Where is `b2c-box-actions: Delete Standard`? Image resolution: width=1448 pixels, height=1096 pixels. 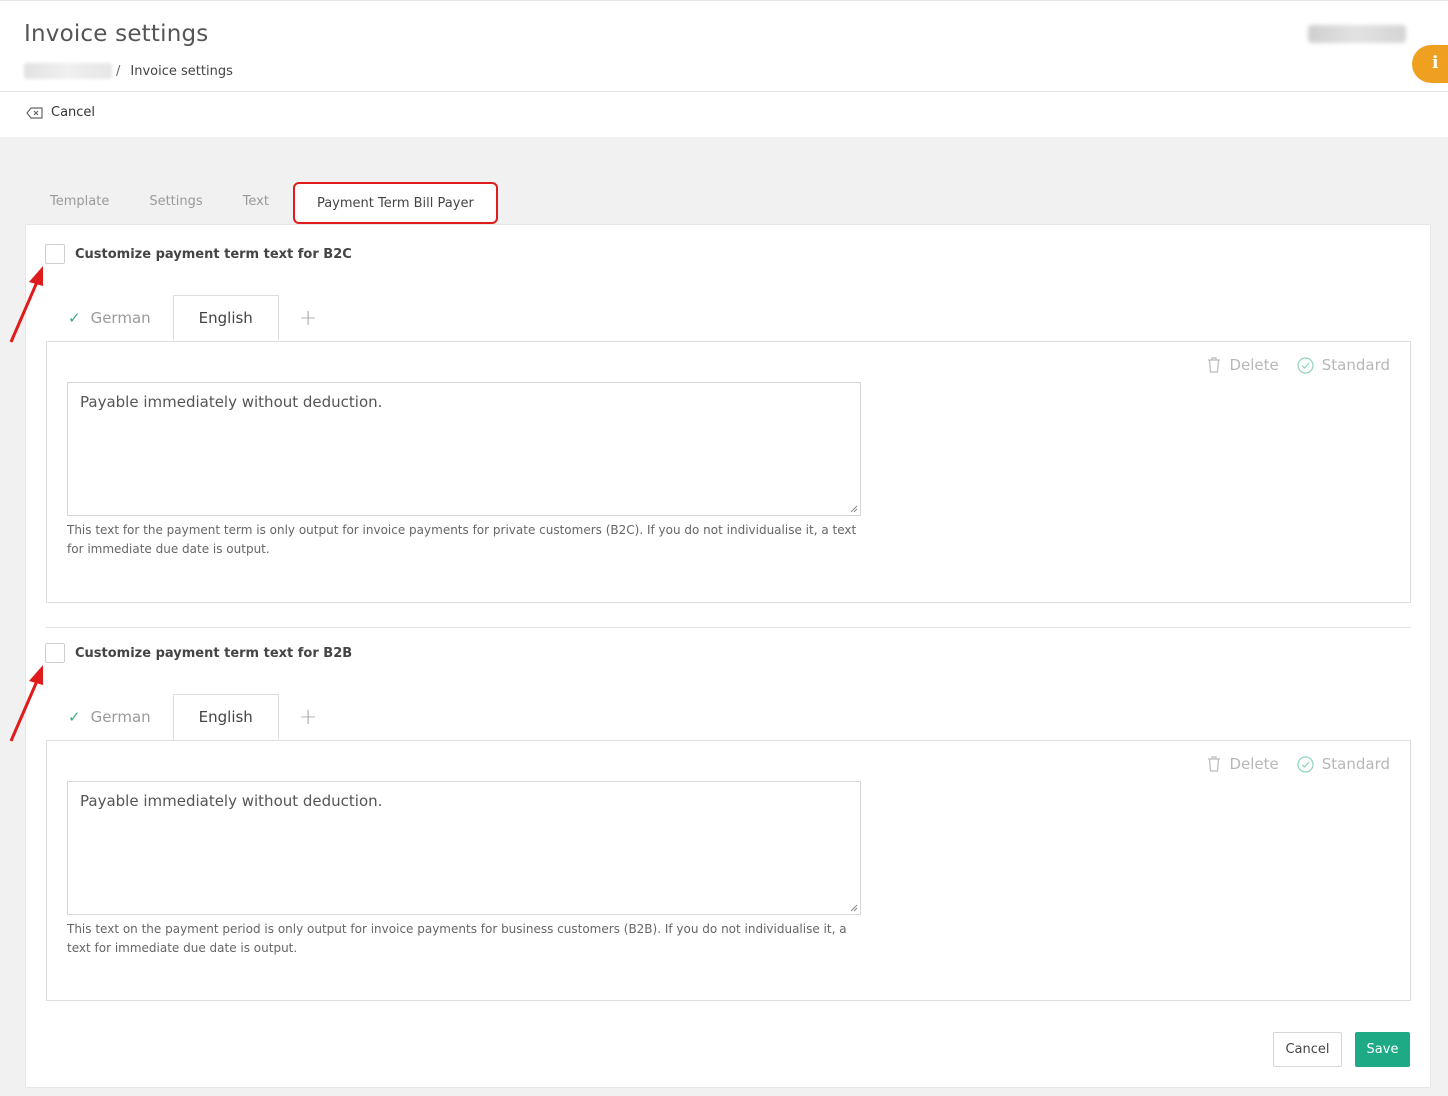 b2c-box-actions: Delete Standard is located at coordinates (1298, 365).